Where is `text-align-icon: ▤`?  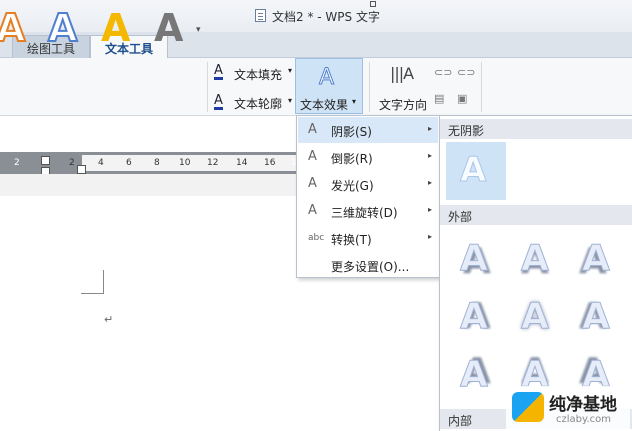 text-align-icon: ▤ is located at coordinates (439, 98).